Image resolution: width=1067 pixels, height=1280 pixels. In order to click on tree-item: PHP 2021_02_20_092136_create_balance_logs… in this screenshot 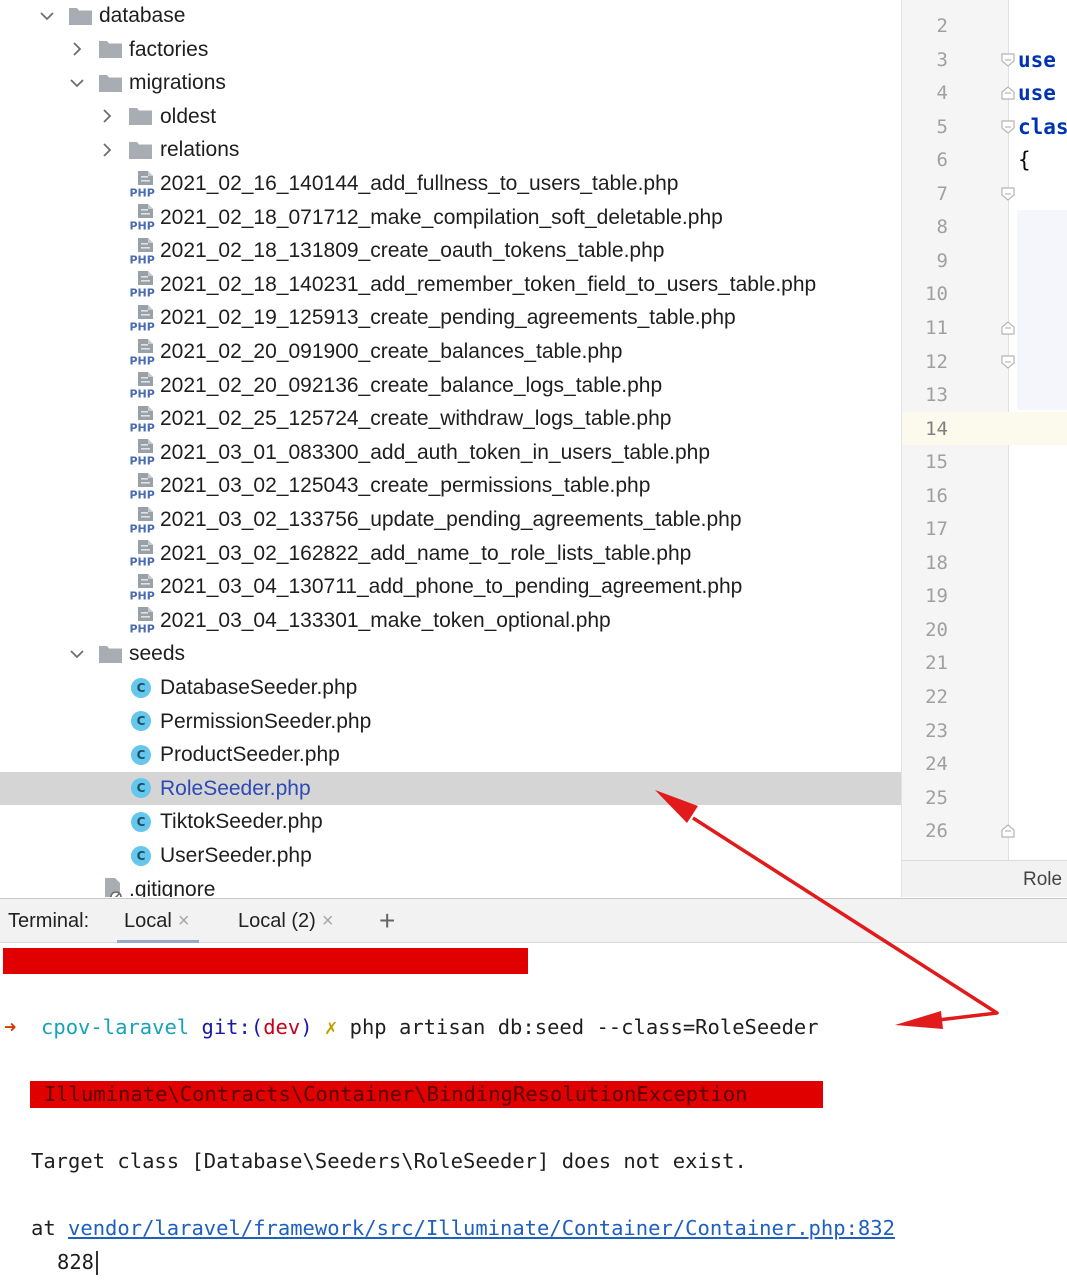, I will do `click(450, 385)`.